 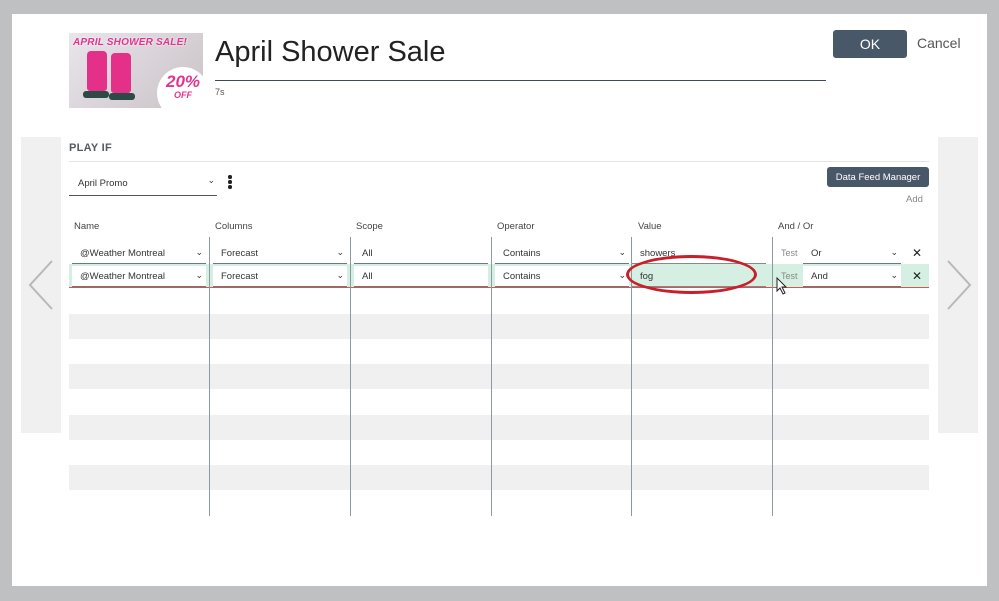 I want to click on discount-badge: 20% OFF, so click(x=180, y=87).